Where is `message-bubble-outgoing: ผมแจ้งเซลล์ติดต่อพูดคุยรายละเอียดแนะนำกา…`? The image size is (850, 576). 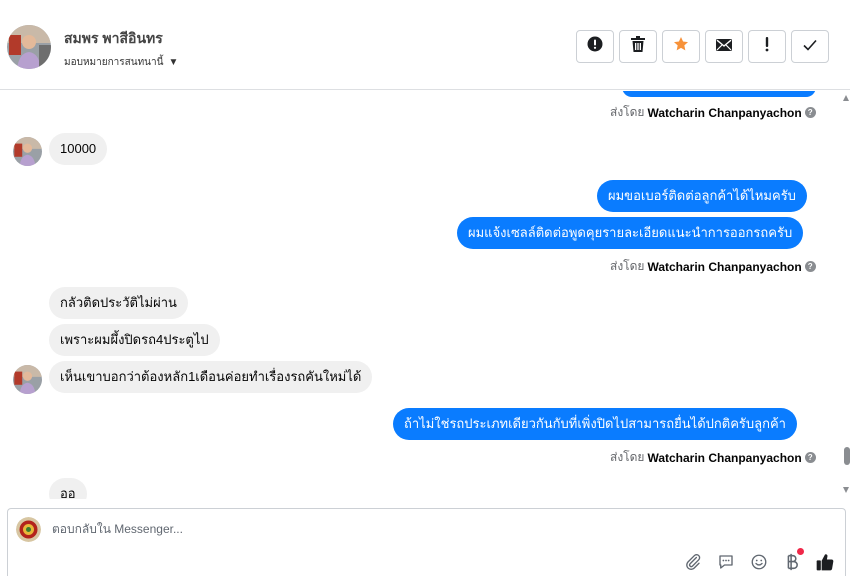 message-bubble-outgoing: ผมแจ้งเซลล์ติดต่อพูดคุยรายละเอียดแนะนำกา… is located at coordinates (630, 233).